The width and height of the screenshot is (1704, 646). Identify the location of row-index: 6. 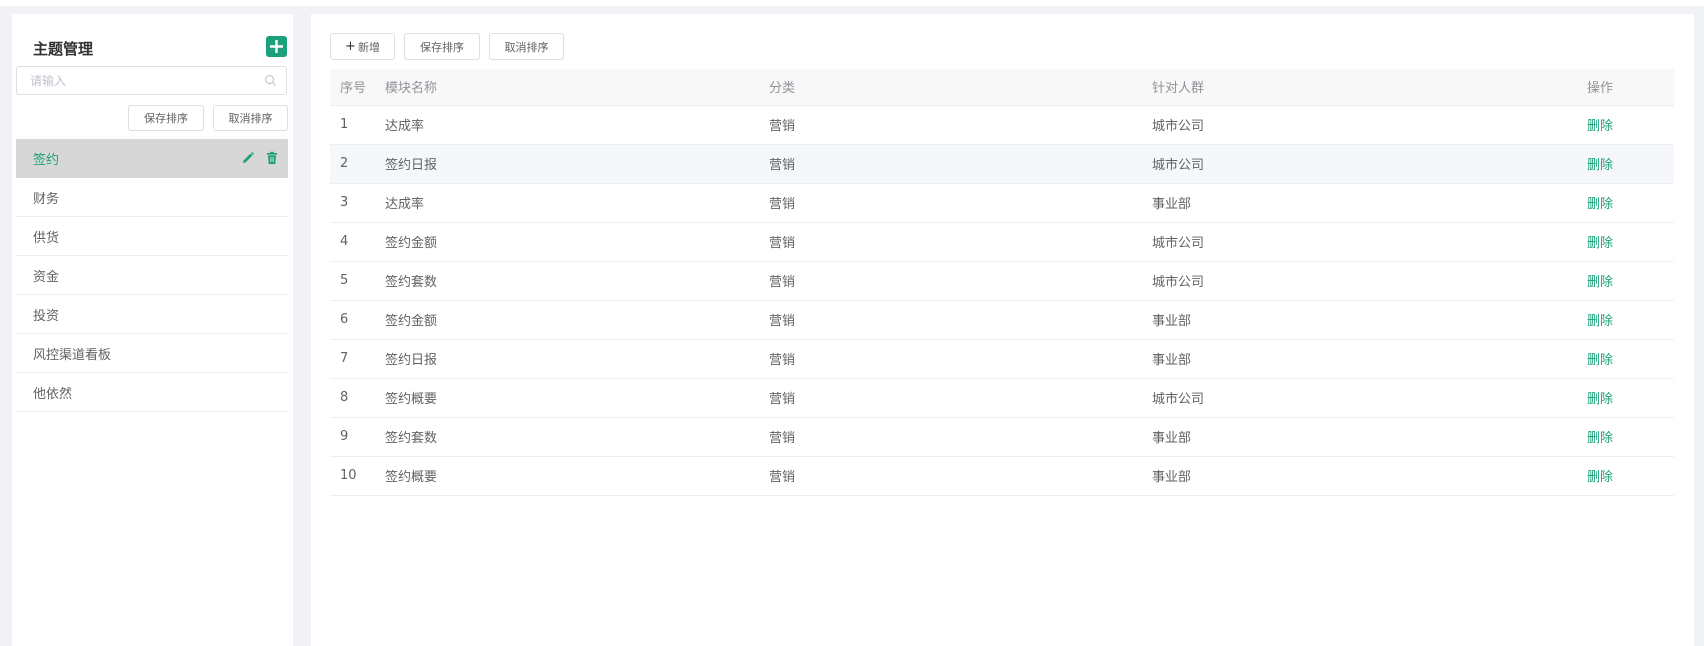
(352, 320).